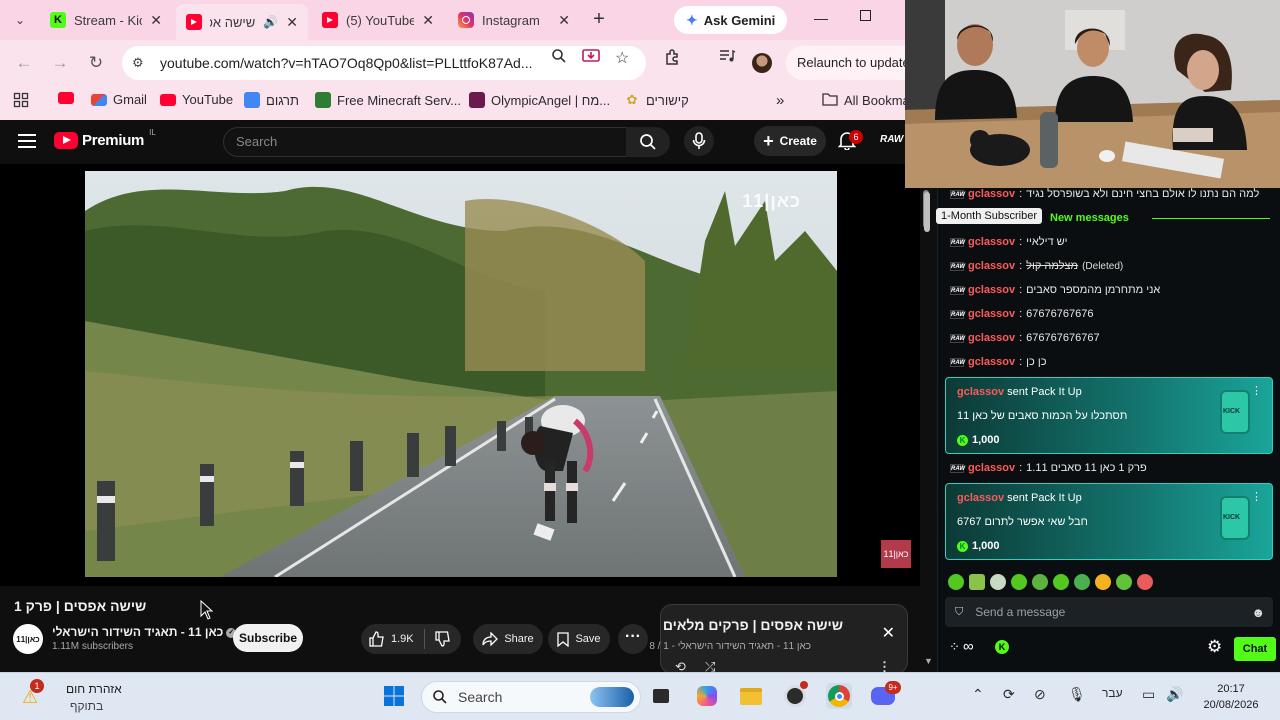 The image size is (1280, 720). What do you see at coordinates (839, 696) in the screenshot?
I see `chrome-app-icon` at bounding box center [839, 696].